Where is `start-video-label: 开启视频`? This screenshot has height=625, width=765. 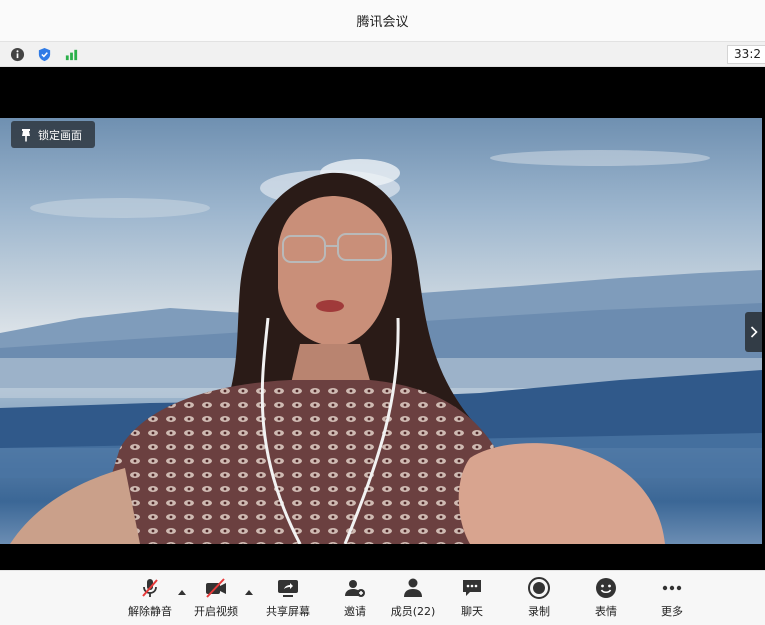 start-video-label: 开启视频 is located at coordinates (216, 611).